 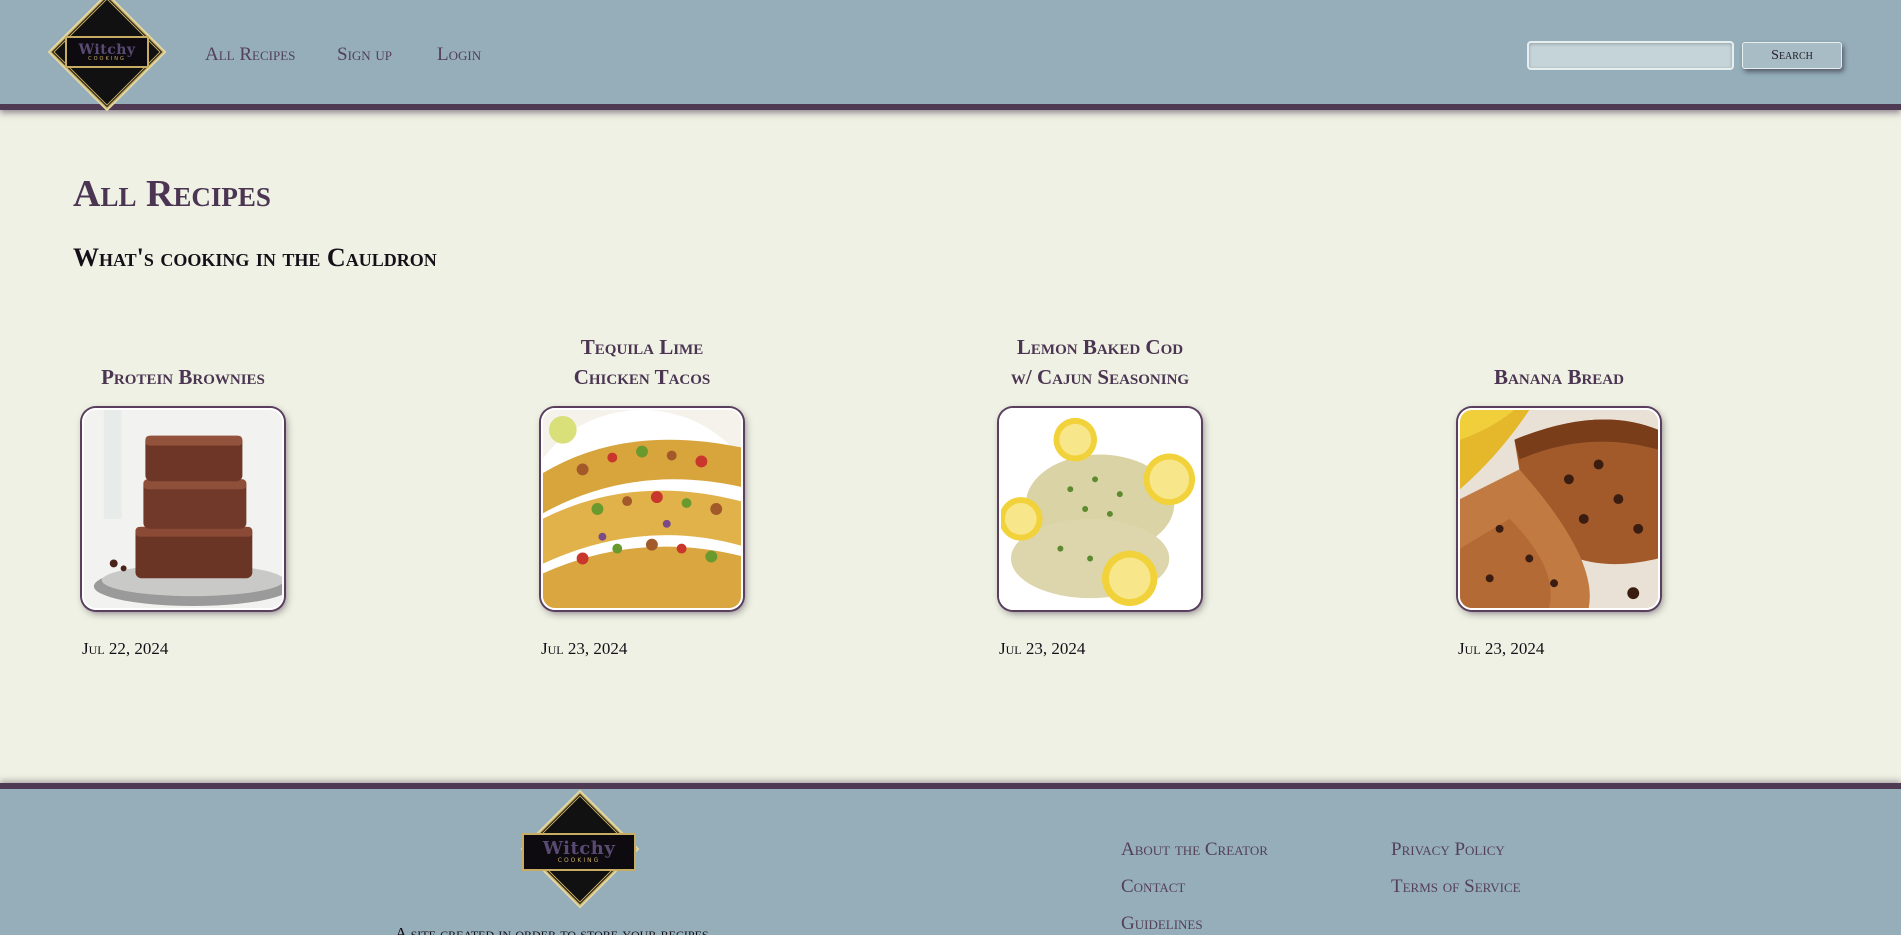 I want to click on nav-login: Login, so click(x=459, y=55).